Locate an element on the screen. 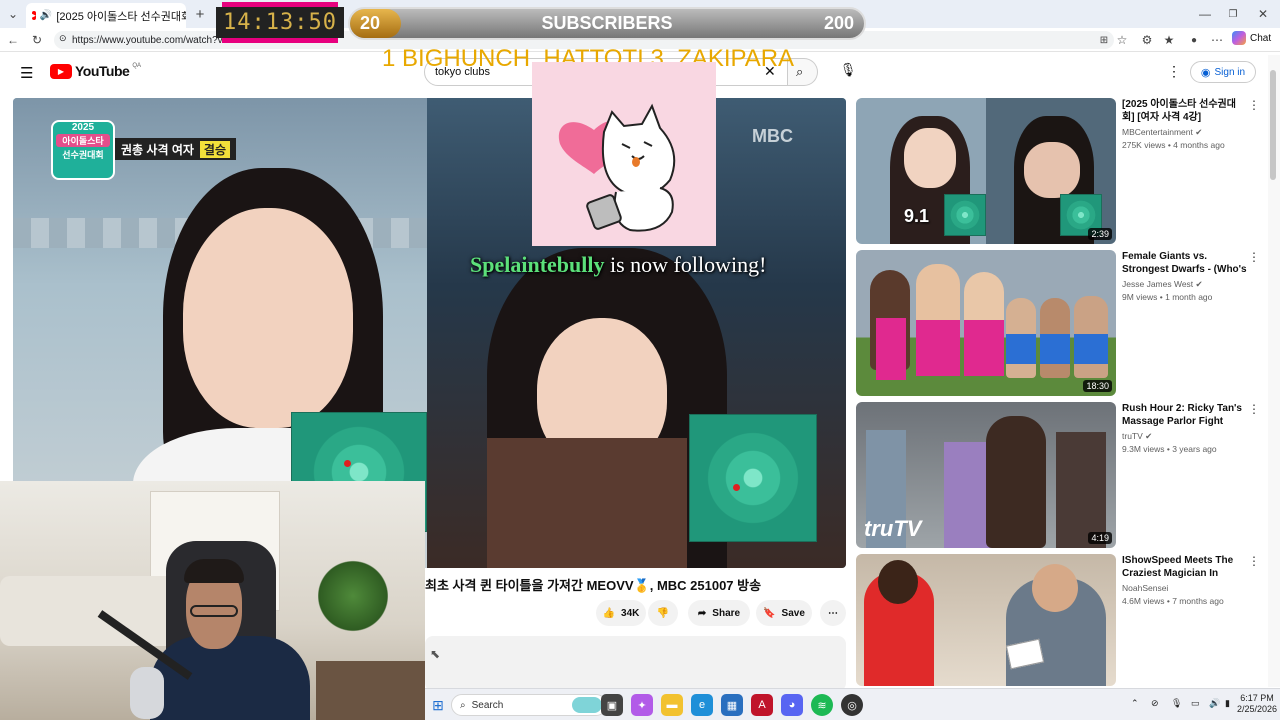 This screenshot has width=1280, height=720. dislike-button: 👎 is located at coordinates (663, 613).